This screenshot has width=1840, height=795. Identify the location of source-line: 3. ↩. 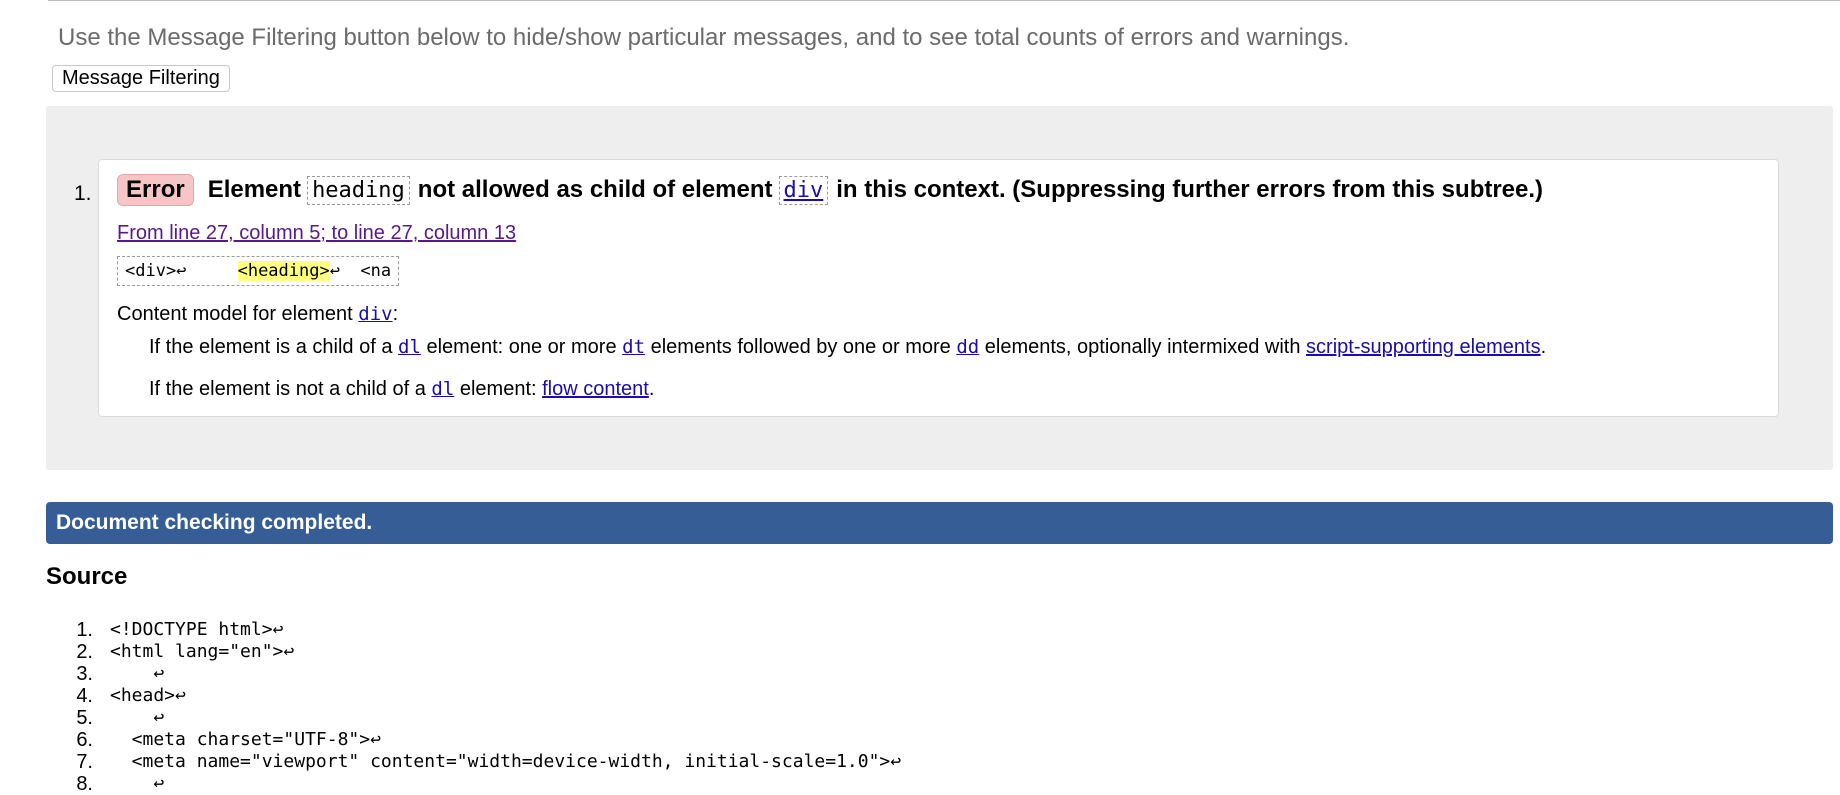
(480, 674).